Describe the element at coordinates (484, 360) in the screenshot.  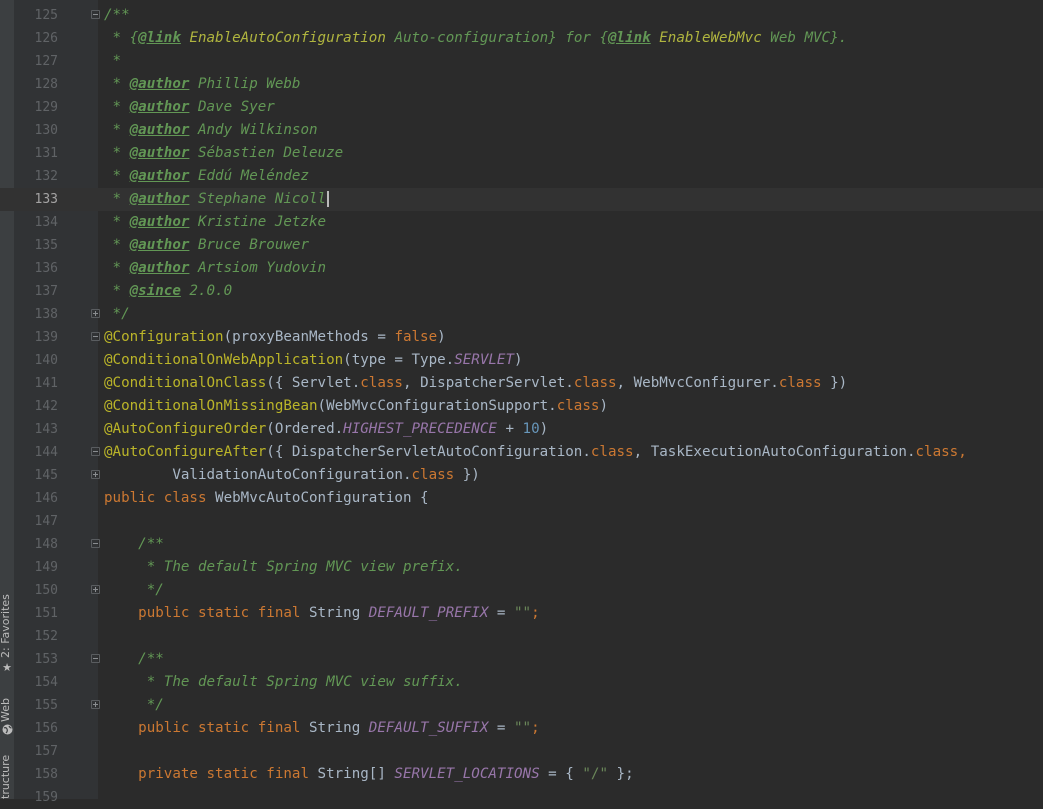
I see `code-token: SERVLET` at that location.